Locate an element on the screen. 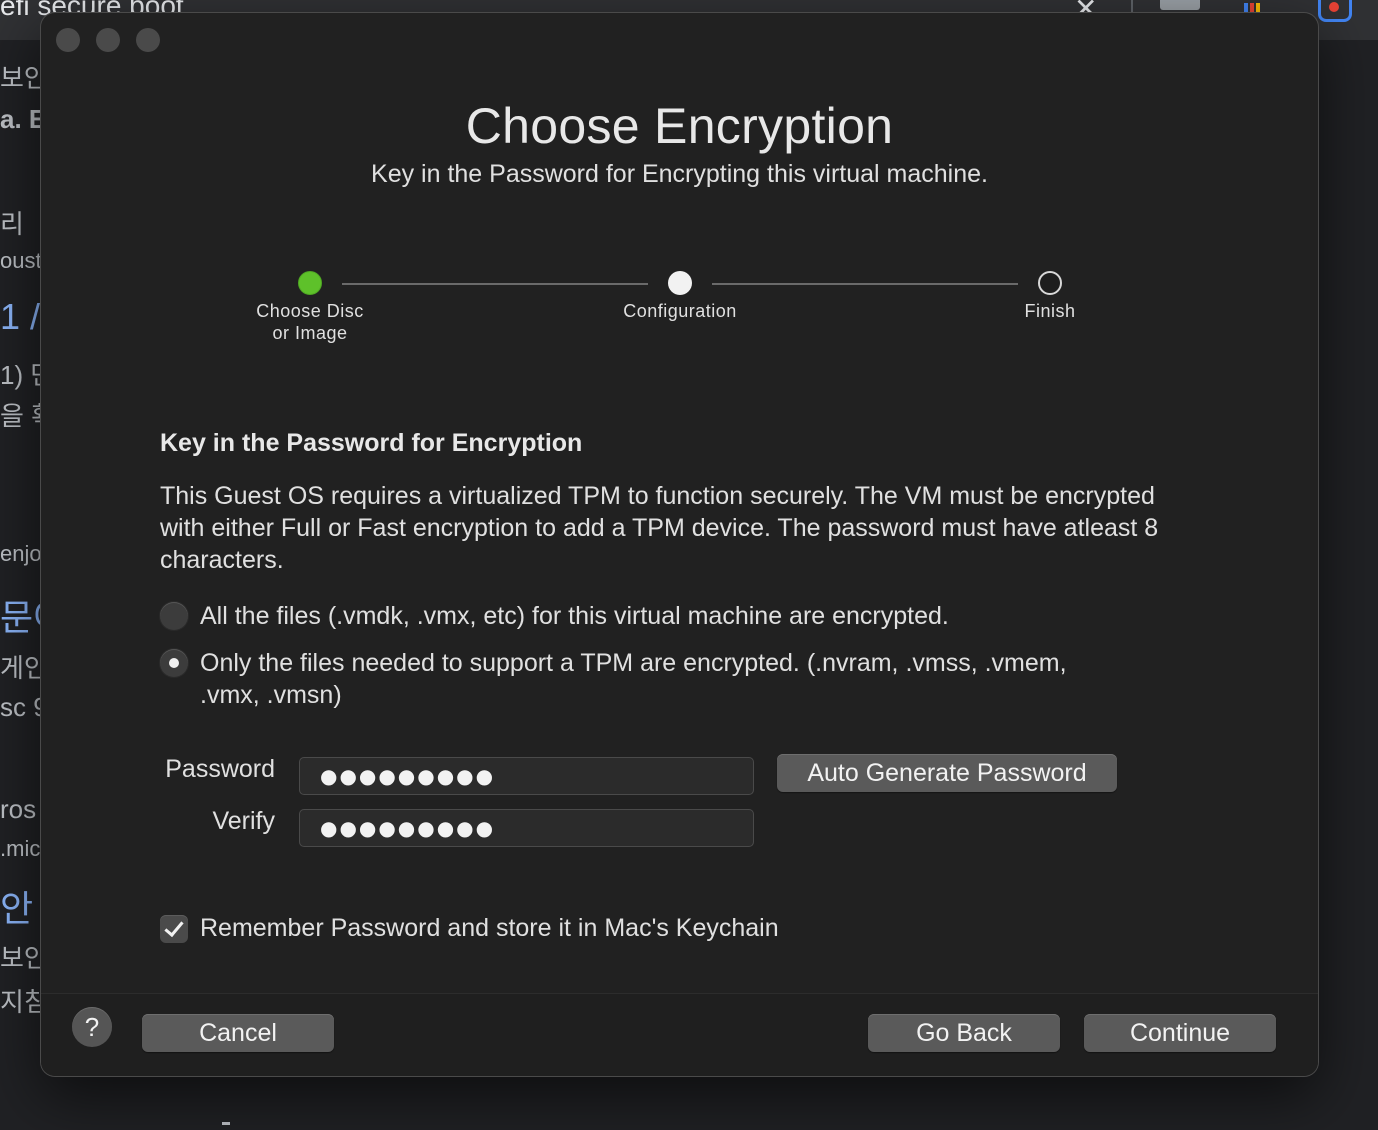  minimize-window-button is located at coordinates (108, 40).